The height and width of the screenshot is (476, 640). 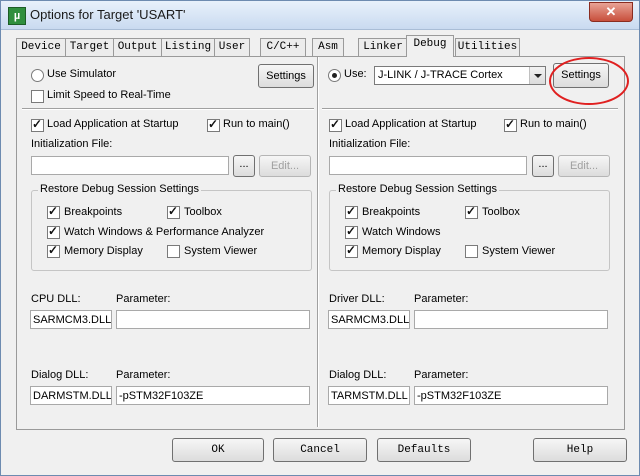 I want to click on tab-output: Output, so click(x=137, y=47).